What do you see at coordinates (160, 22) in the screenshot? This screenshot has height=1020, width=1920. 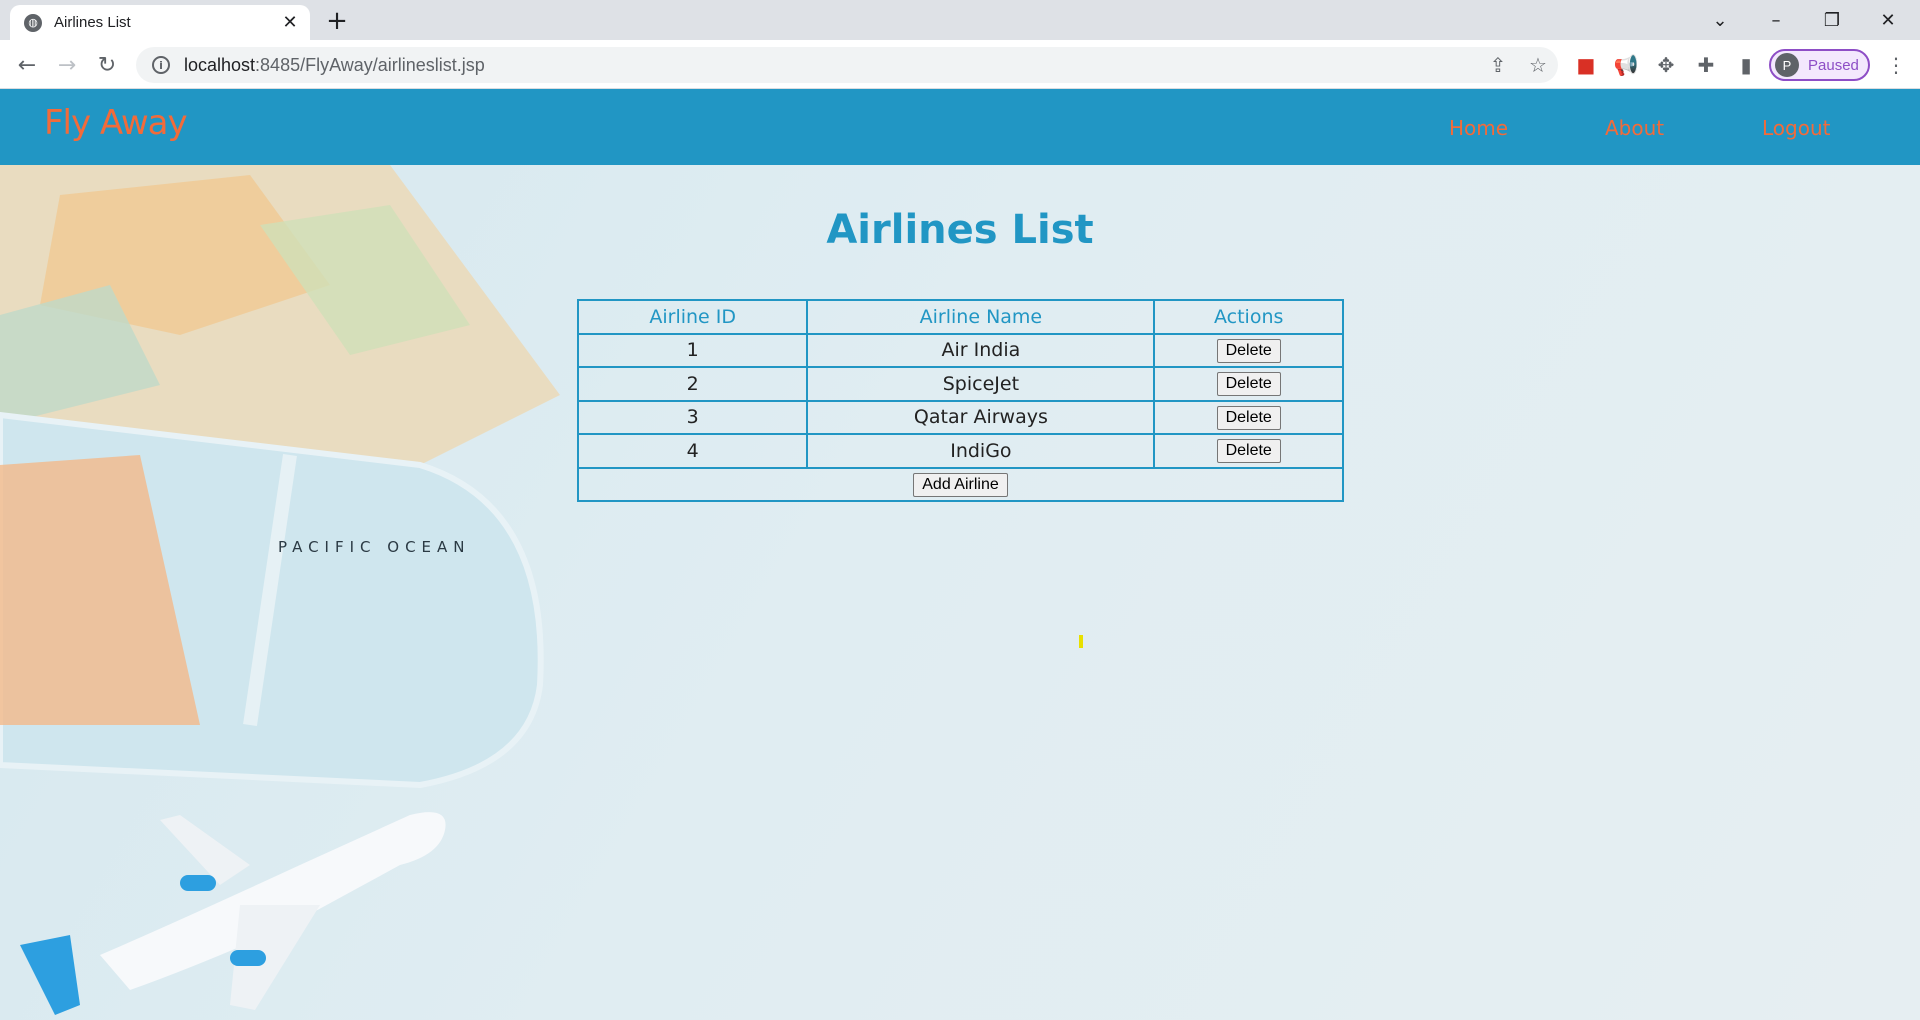 I see `browser-tab: ◍ Airlines List ✕` at bounding box center [160, 22].